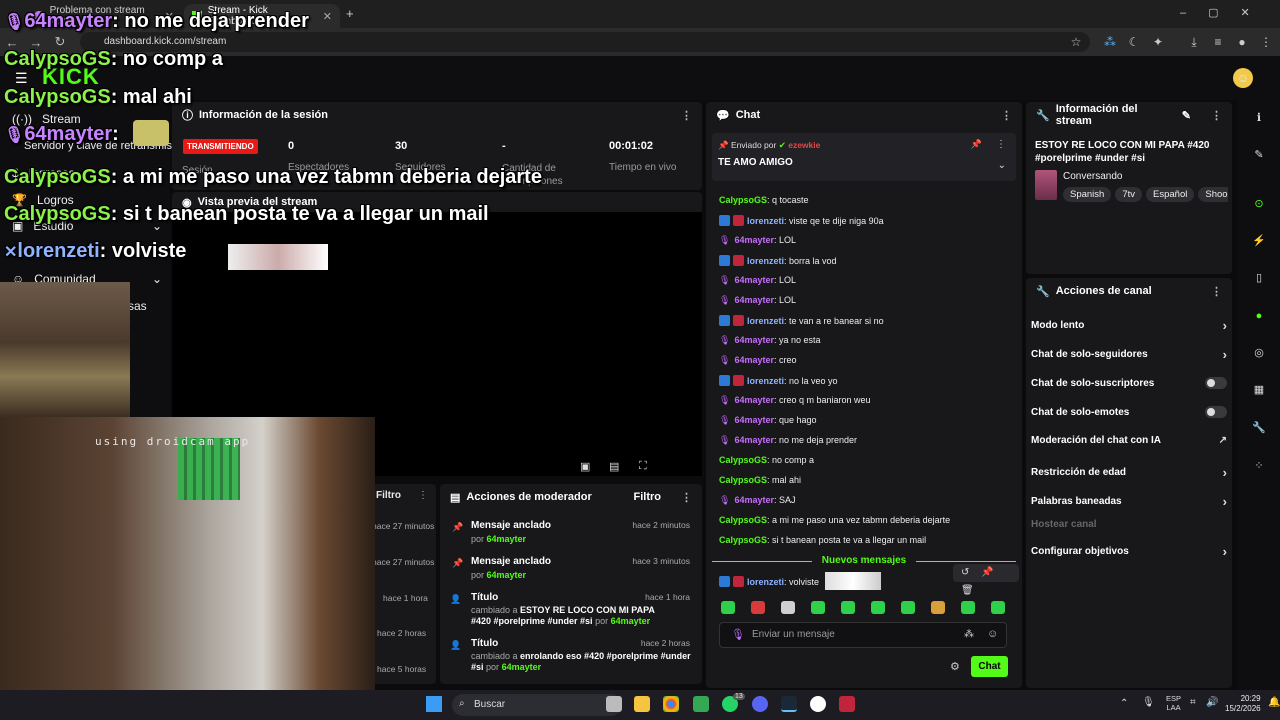 This screenshot has height=720, width=1280. I want to click on media-icon: ≡, so click(1218, 42).